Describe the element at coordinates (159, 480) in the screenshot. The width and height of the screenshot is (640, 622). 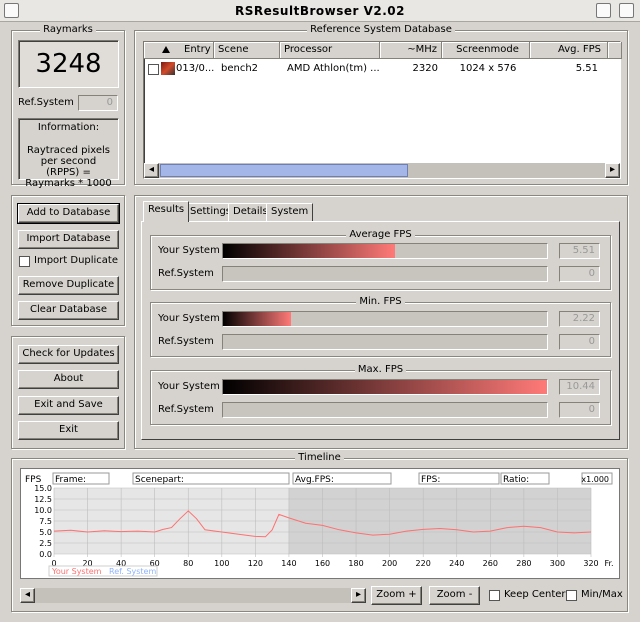
I see `scenepart-readout-label: Scenepart:` at that location.